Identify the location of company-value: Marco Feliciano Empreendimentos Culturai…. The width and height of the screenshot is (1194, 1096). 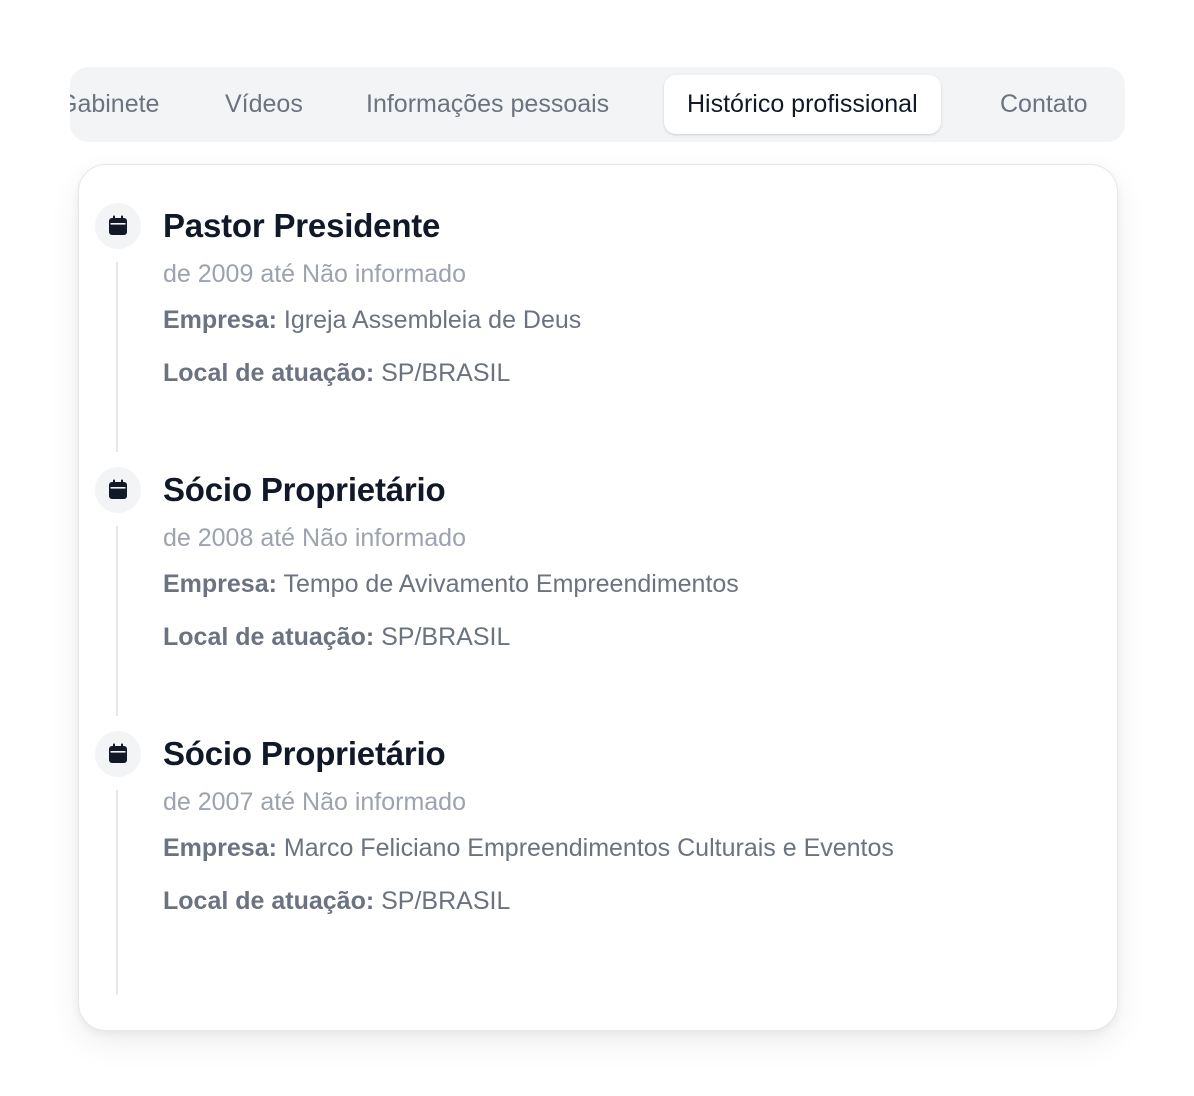
(588, 848).